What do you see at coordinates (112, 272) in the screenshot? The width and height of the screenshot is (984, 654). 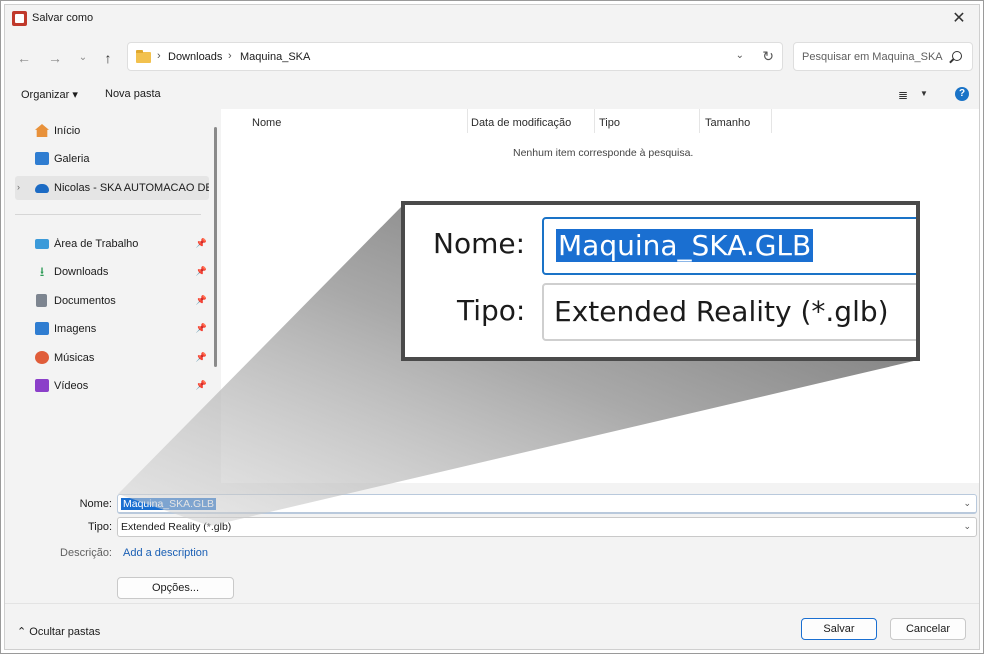 I see `sidebar-item-downloads: ⭳ Downloads 📌` at bounding box center [112, 272].